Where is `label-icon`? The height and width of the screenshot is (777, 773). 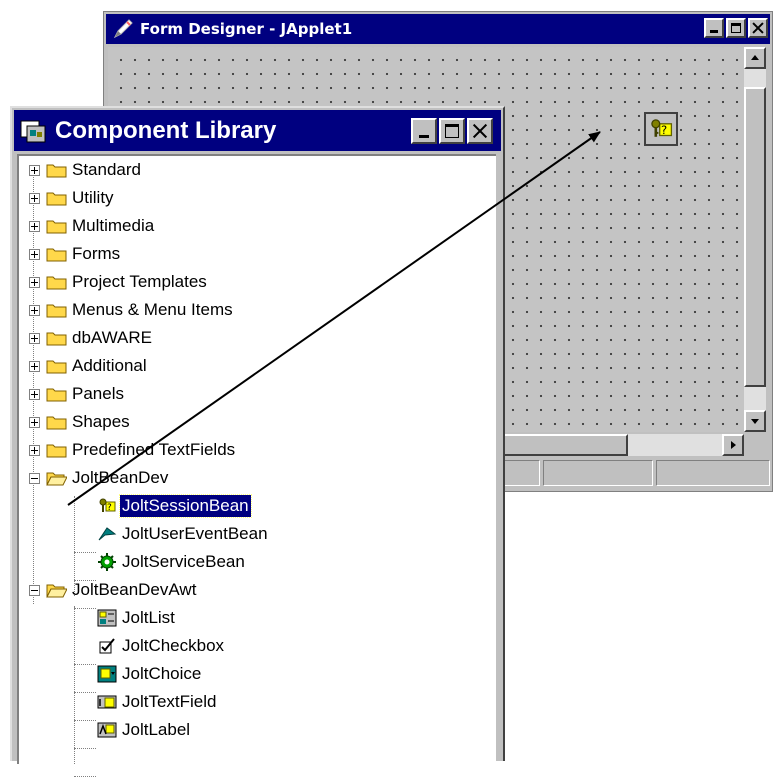
label-icon is located at coordinates (107, 730).